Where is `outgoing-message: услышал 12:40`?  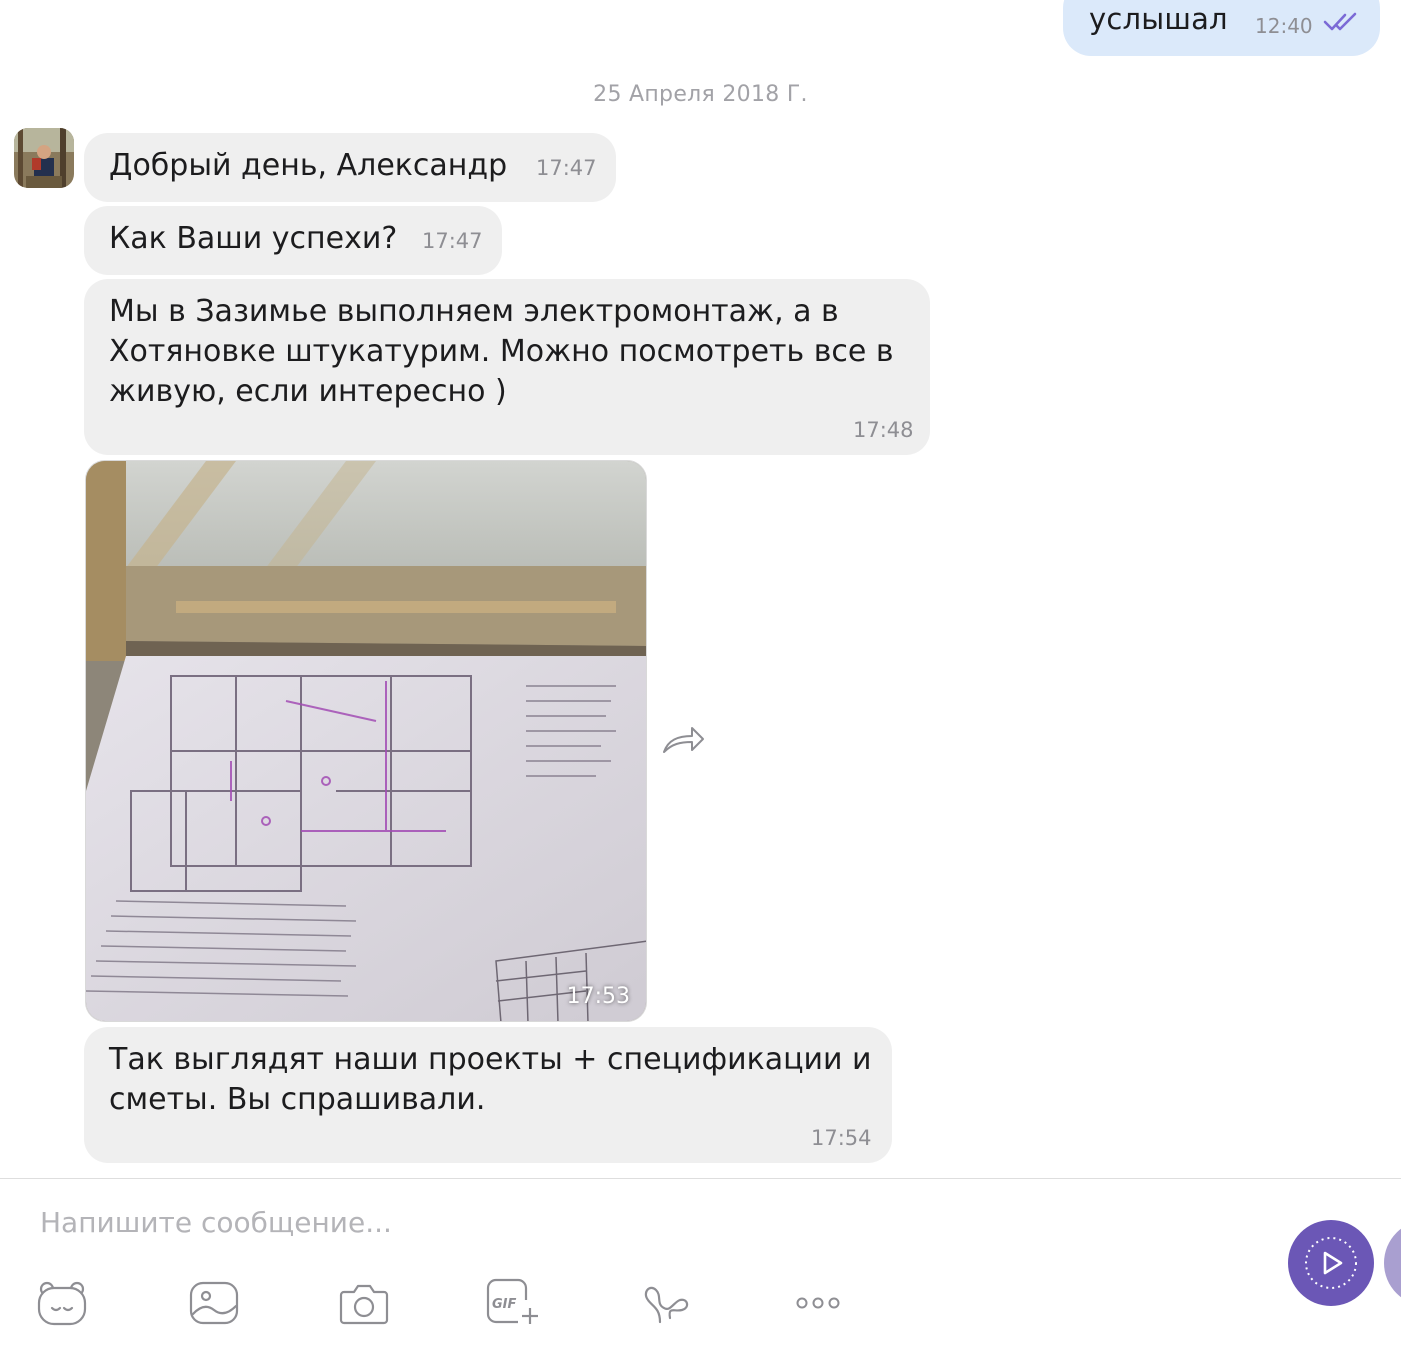
outgoing-message: услышал 12:40 is located at coordinates (1221, 28).